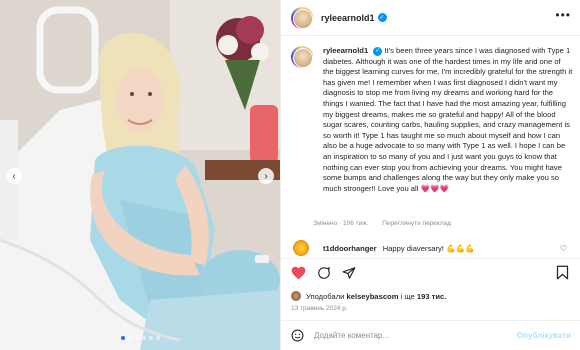 Image resolution: width=580 pixels, height=350 pixels. Describe the element at coordinates (430, 18) in the screenshot. I see `post-header: ryleearnold1 ✓ •••` at that location.